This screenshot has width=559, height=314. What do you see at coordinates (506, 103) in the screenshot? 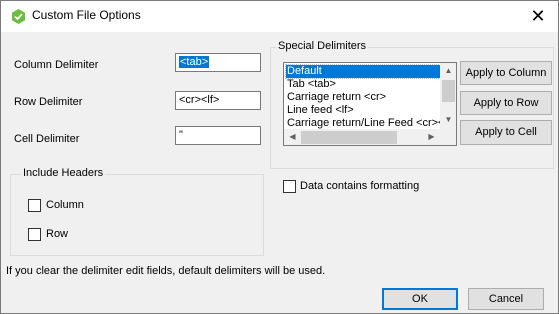
I see `apply-to-row-button: Apply to Row` at bounding box center [506, 103].